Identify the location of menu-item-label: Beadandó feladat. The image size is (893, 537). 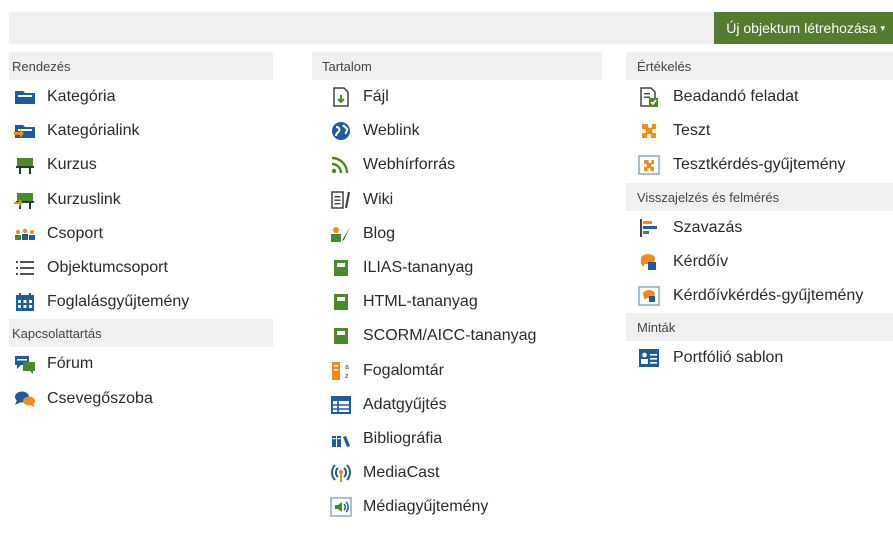
(736, 97).